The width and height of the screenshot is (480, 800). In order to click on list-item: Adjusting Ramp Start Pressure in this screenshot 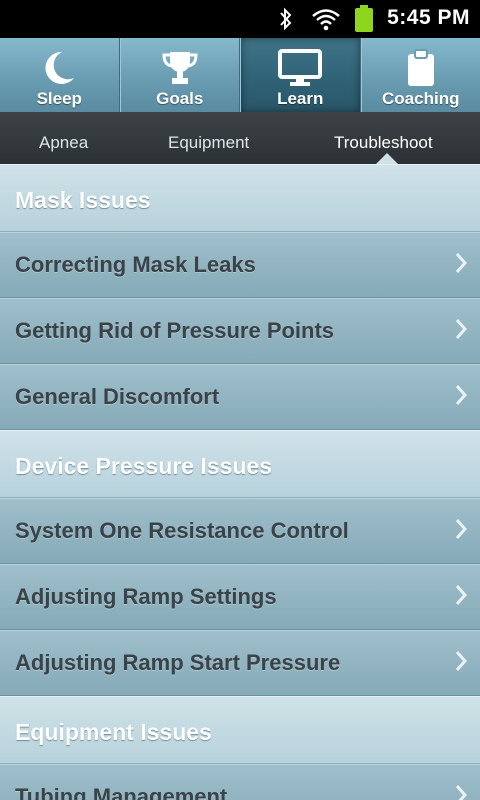, I will do `click(240, 663)`.